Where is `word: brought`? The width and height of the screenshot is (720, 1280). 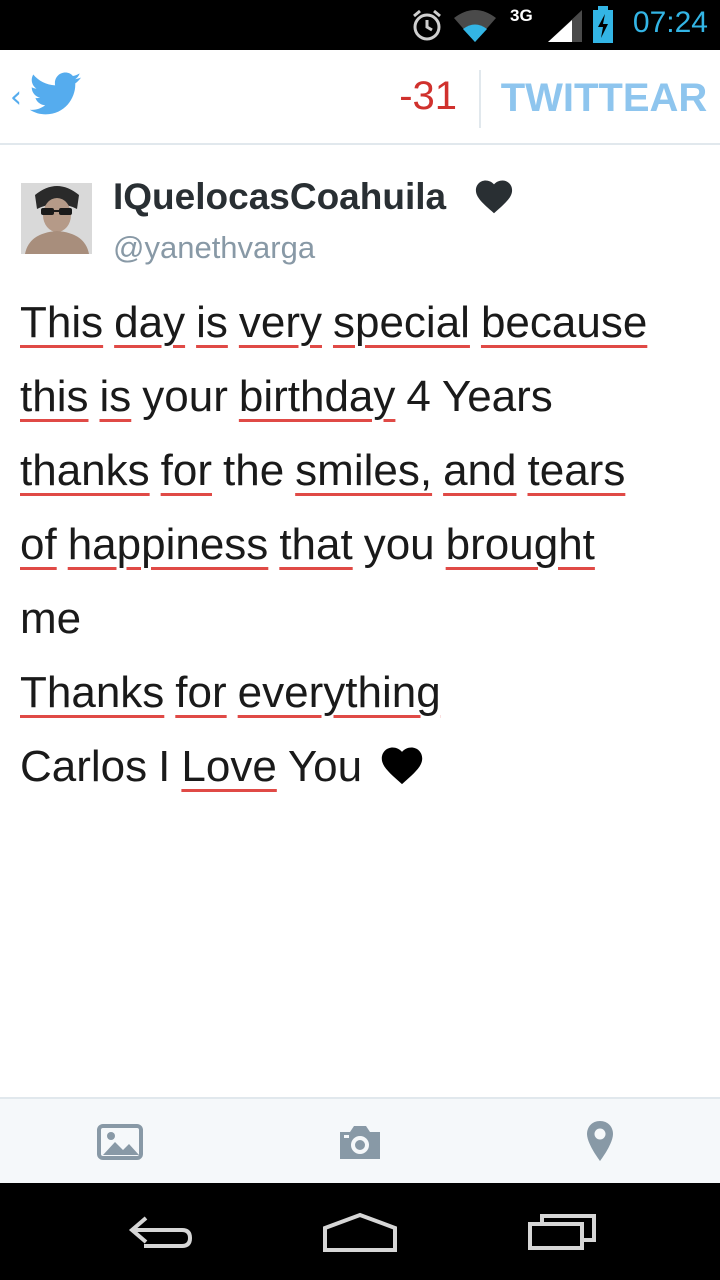 word: brought is located at coordinates (520, 544).